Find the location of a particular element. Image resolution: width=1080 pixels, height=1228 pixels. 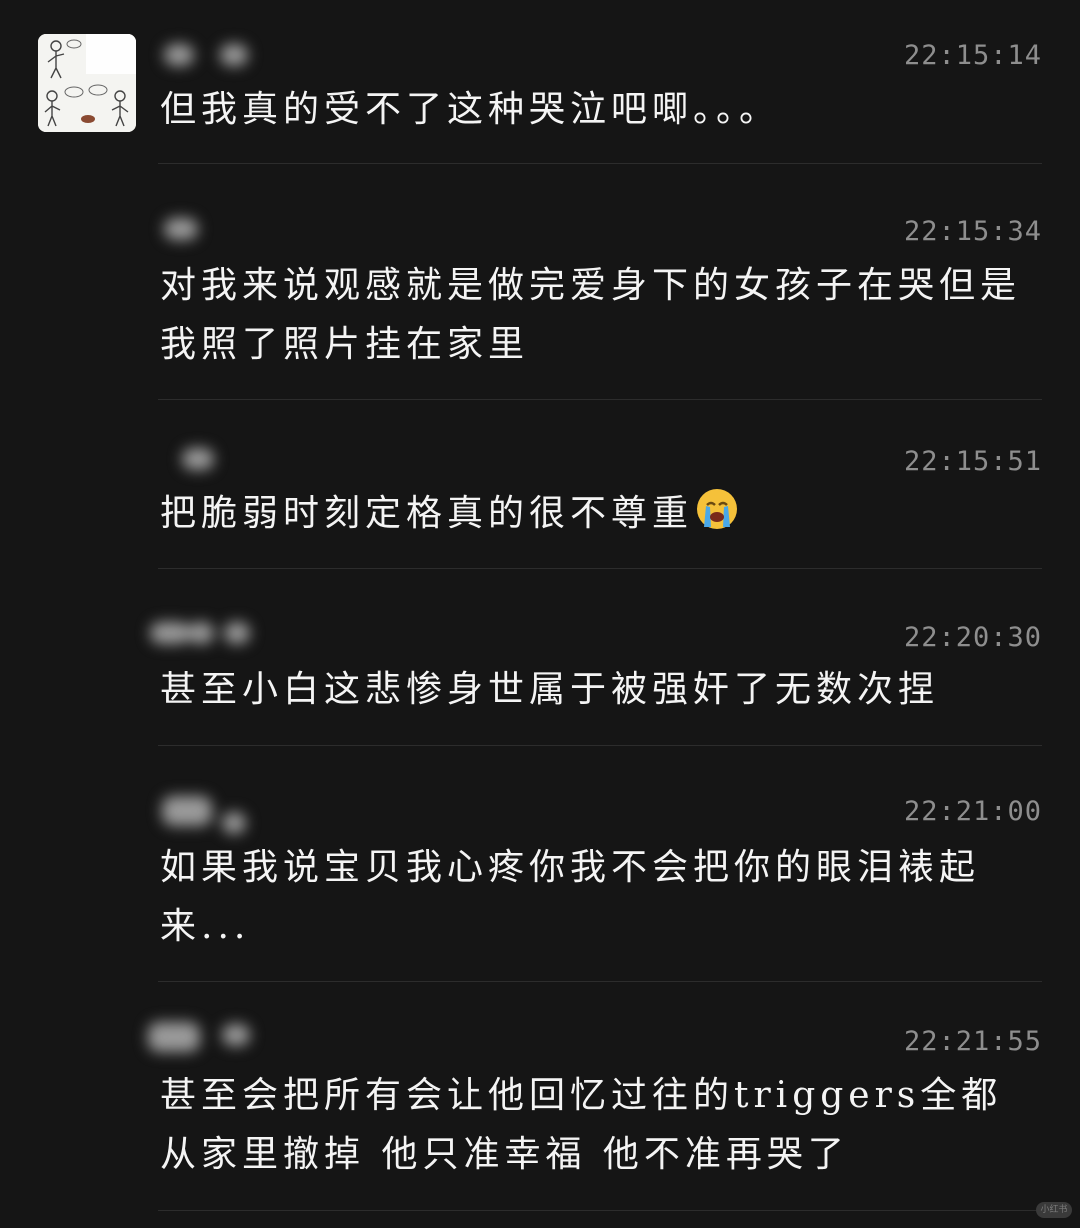

message-timestamp: 22:21:55 is located at coordinates (972, 1041).